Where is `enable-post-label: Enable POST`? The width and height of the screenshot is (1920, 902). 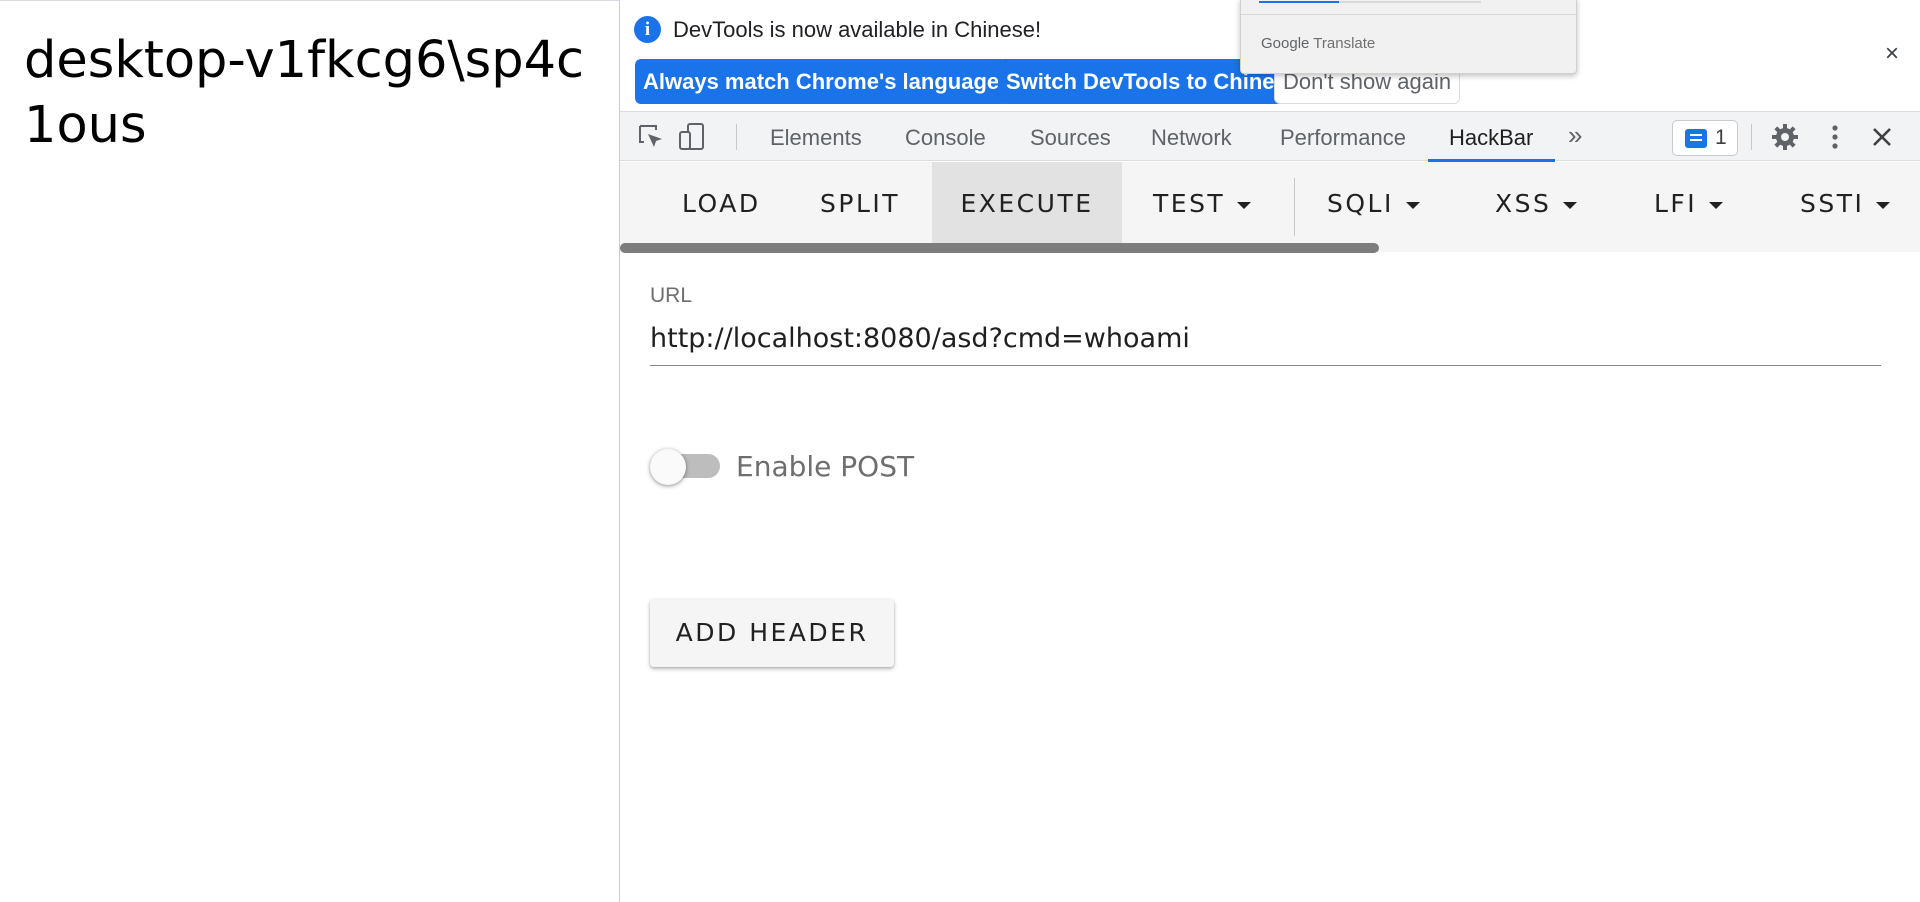
enable-post-label: Enable POST is located at coordinates (825, 466).